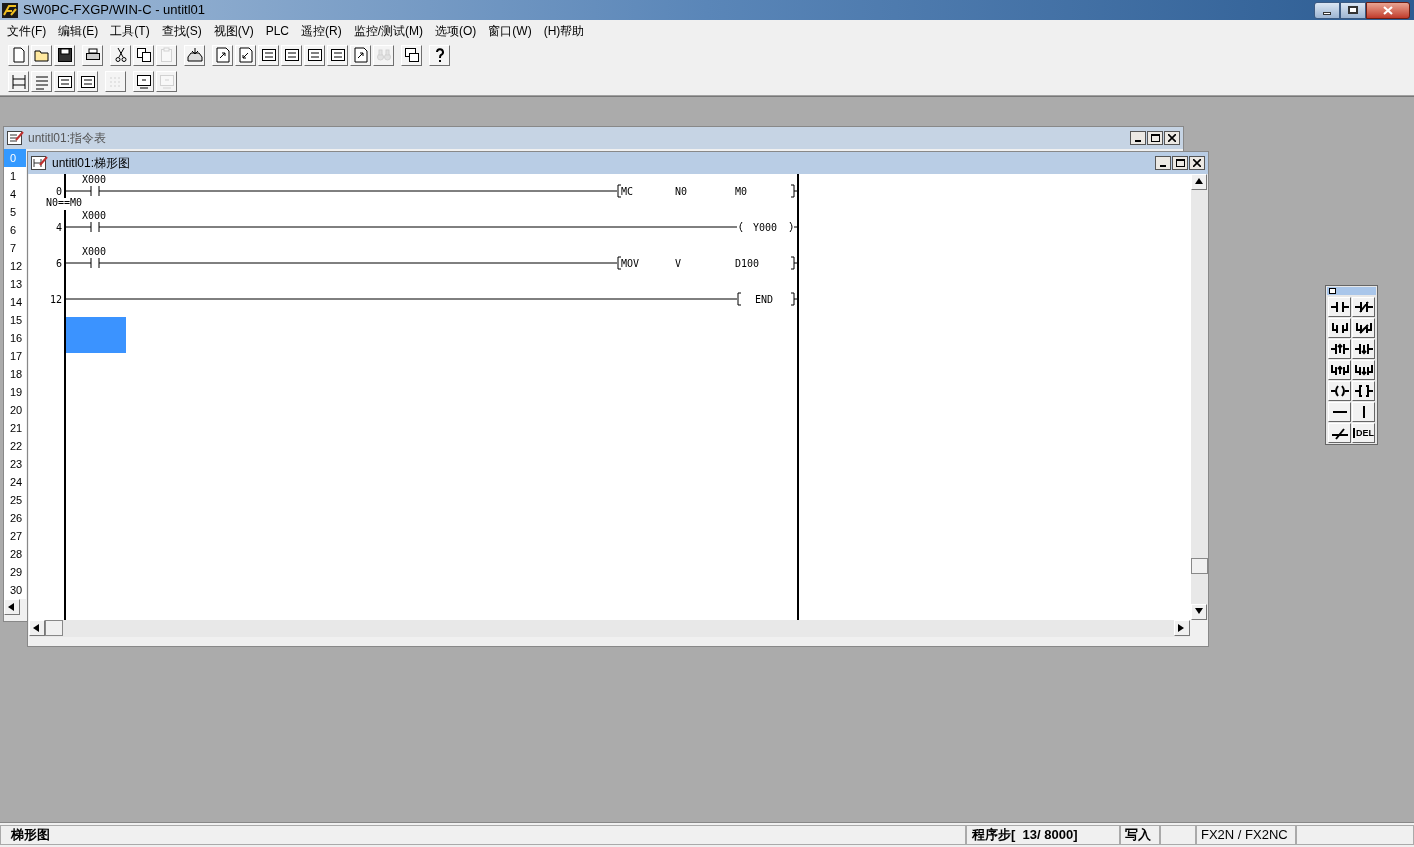 The image size is (1414, 847). What do you see at coordinates (58, 227) in the screenshot?
I see `step-number: 4` at bounding box center [58, 227].